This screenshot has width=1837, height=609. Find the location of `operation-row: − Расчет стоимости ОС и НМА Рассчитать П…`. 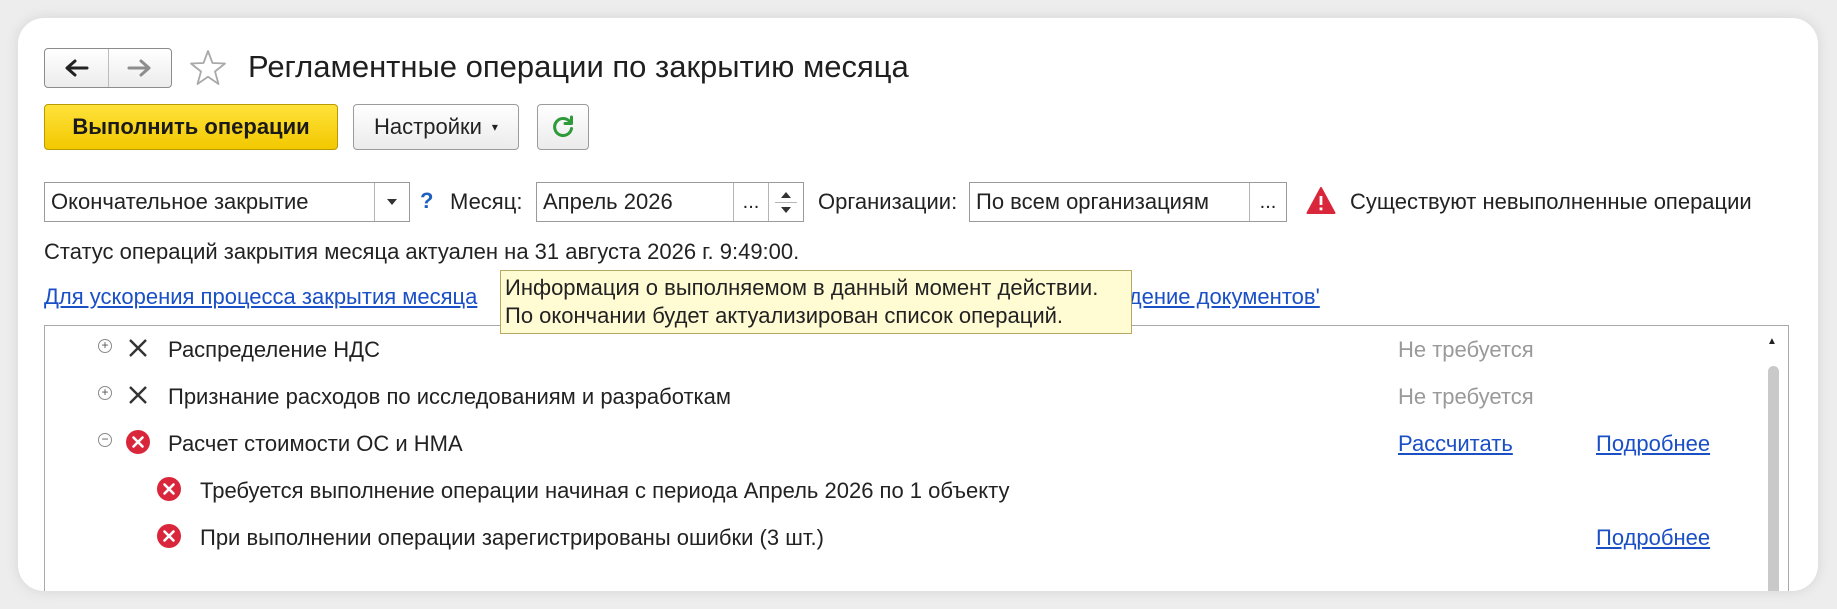

operation-row: − Расчет стоимости ОС и НМА Рассчитать П… is located at coordinates (895, 443).